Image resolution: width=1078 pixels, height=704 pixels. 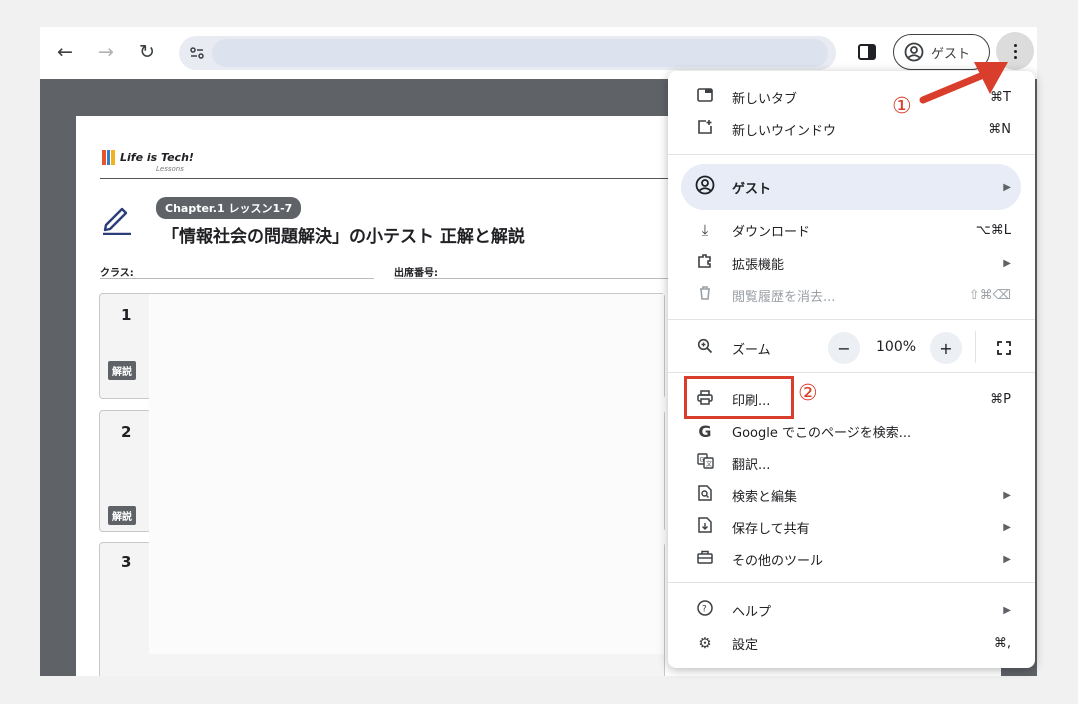 I want to click on zoom-level: 100%, so click(x=896, y=347).